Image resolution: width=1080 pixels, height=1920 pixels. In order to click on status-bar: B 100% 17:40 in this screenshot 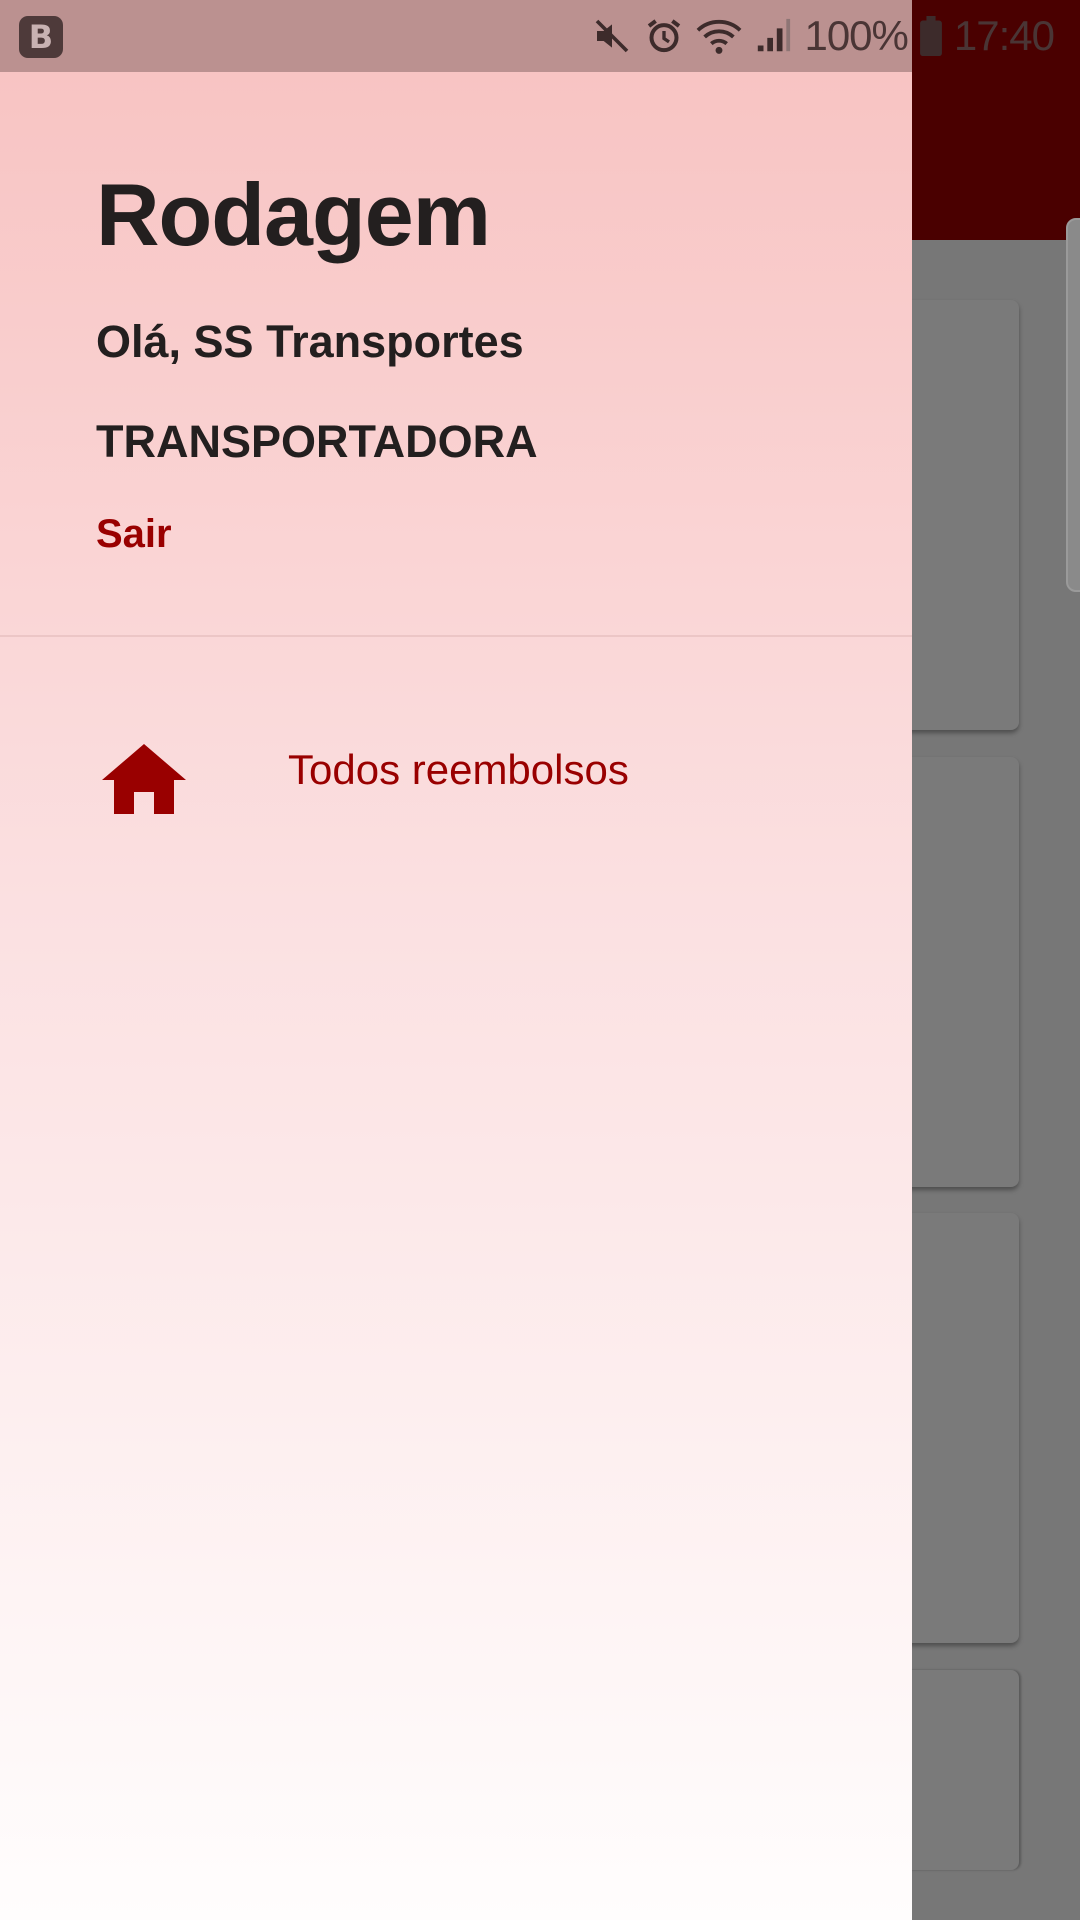, I will do `click(540, 36)`.